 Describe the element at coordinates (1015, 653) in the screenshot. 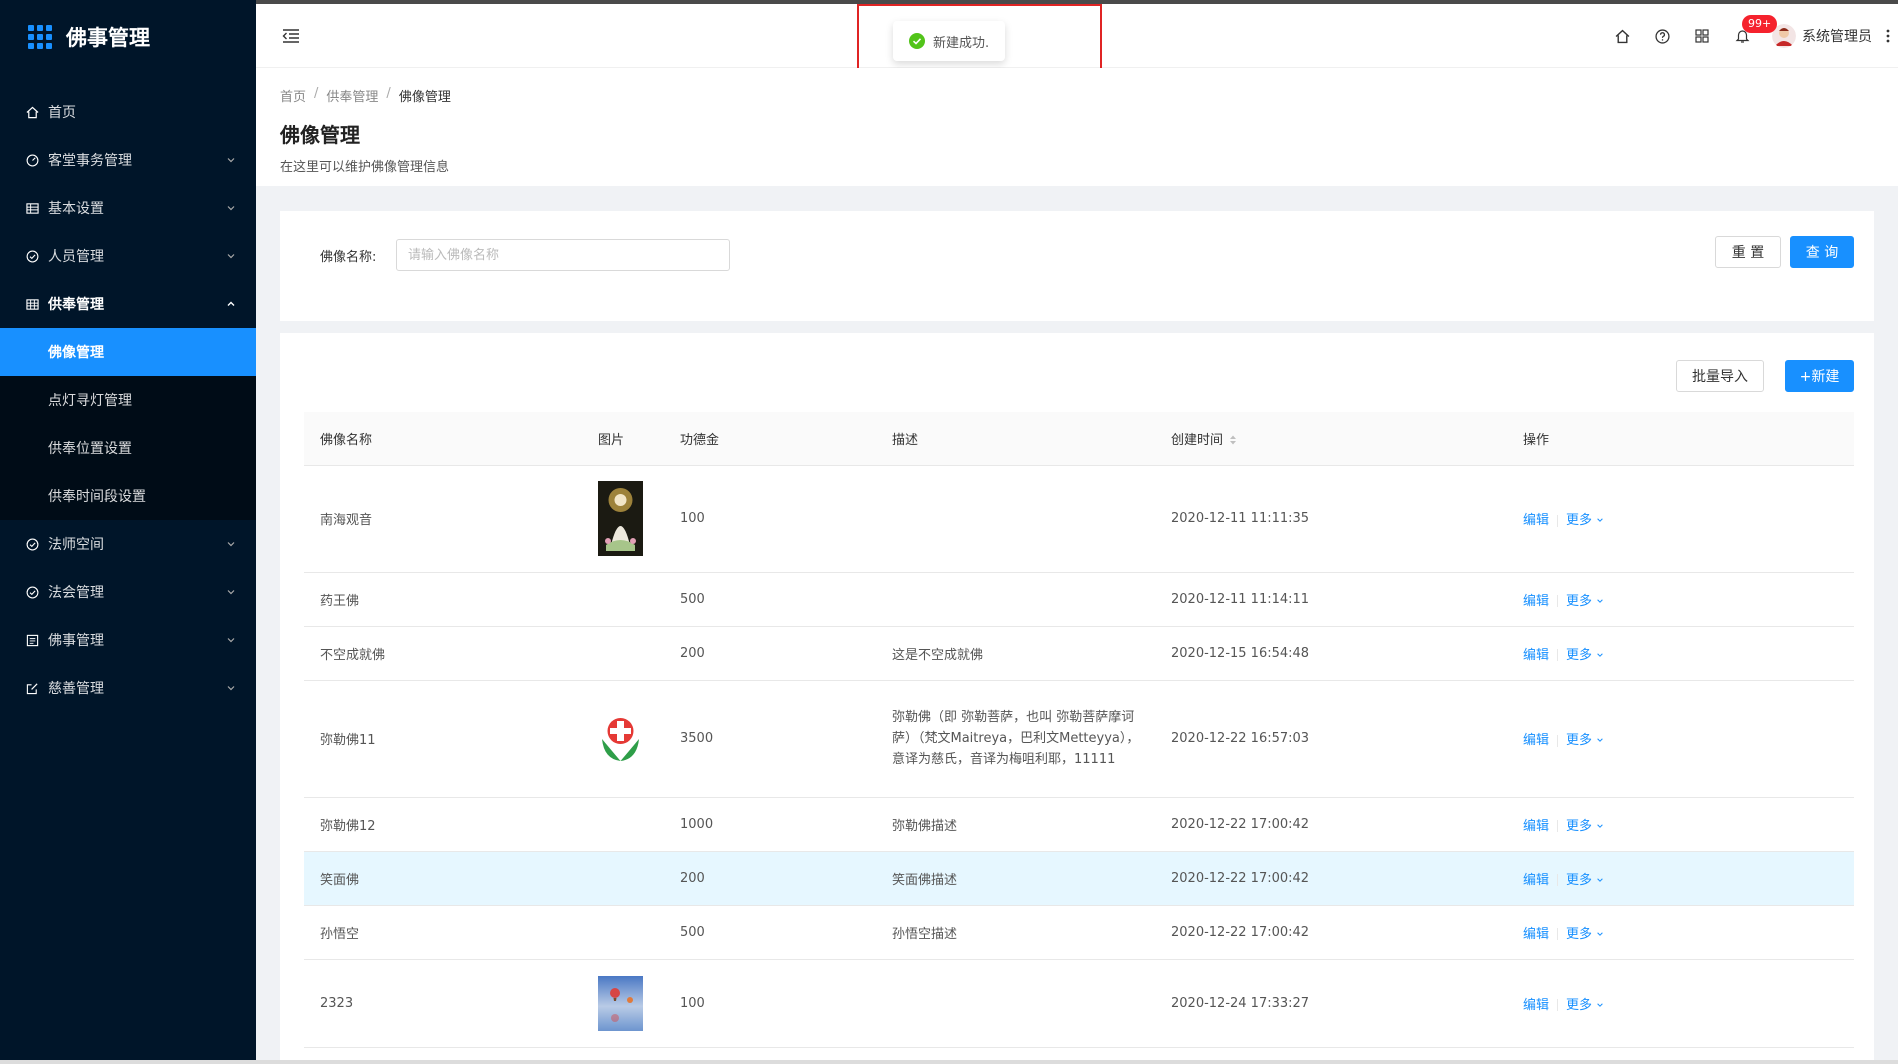

I see `cell-description: 这是不空成就佛` at that location.